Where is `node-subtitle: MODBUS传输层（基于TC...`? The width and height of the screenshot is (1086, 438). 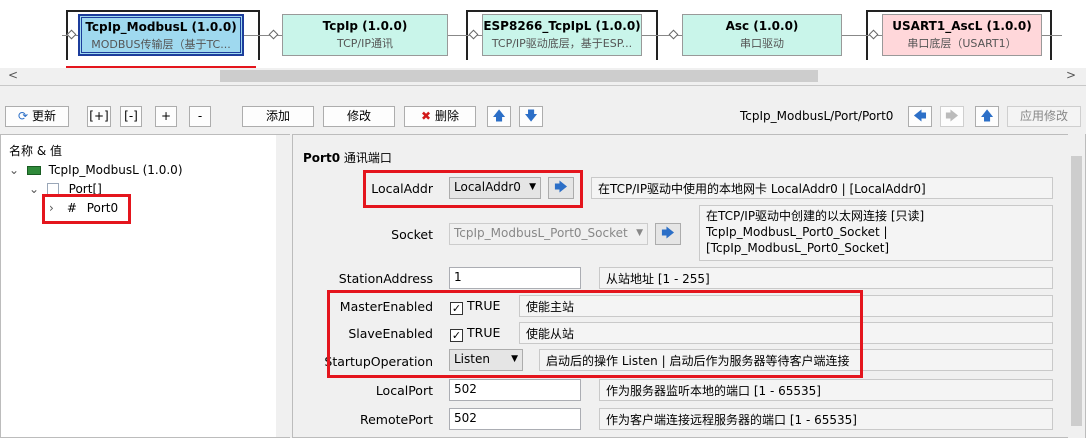
node-subtitle: MODBUS传输层（基于TC... is located at coordinates (161, 44).